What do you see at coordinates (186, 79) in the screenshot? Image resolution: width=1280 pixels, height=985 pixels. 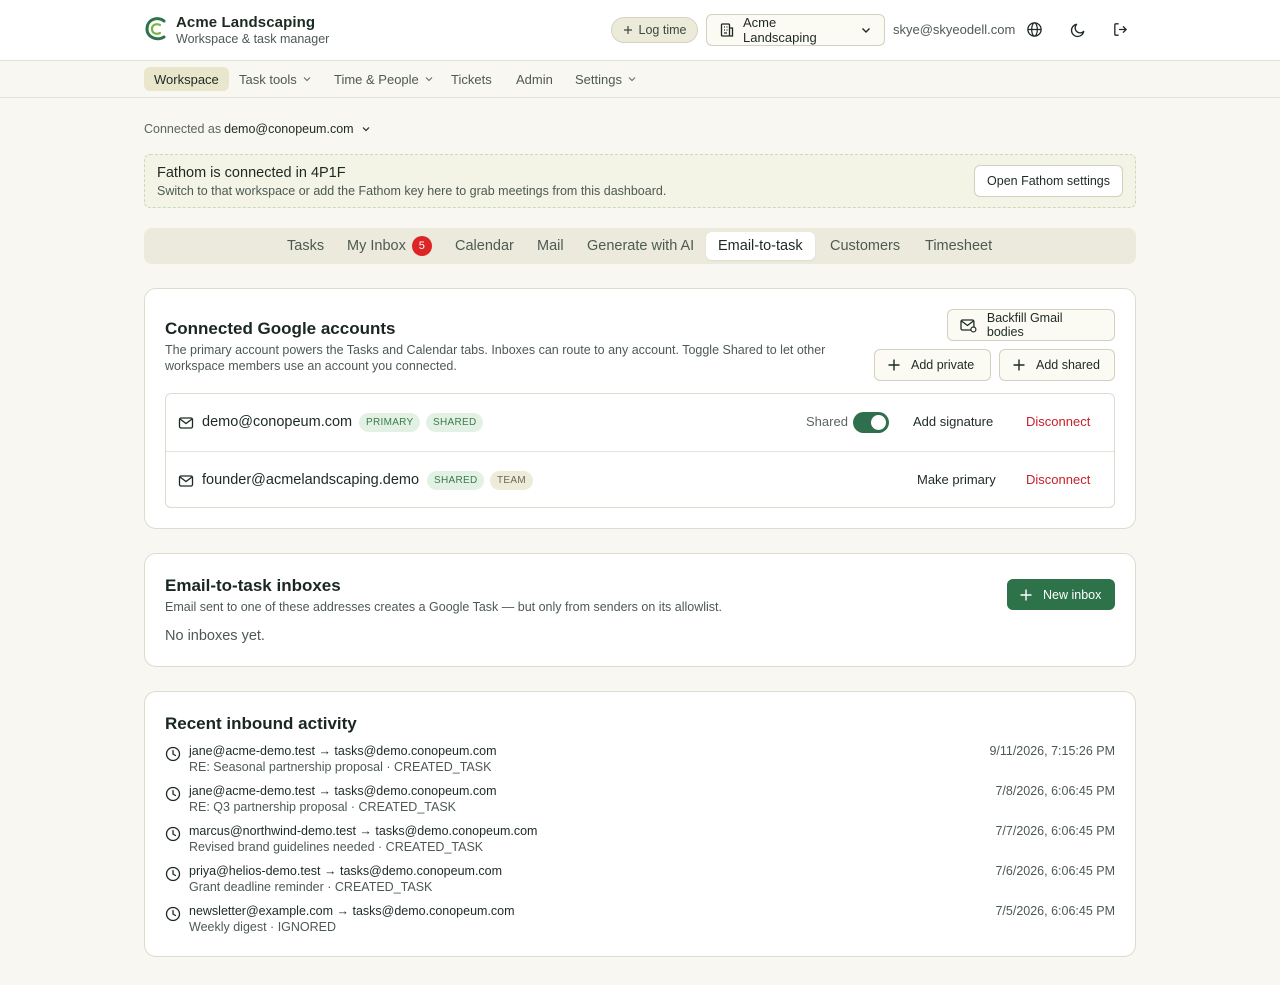 I see `nav-item-workspace: Workspace` at bounding box center [186, 79].